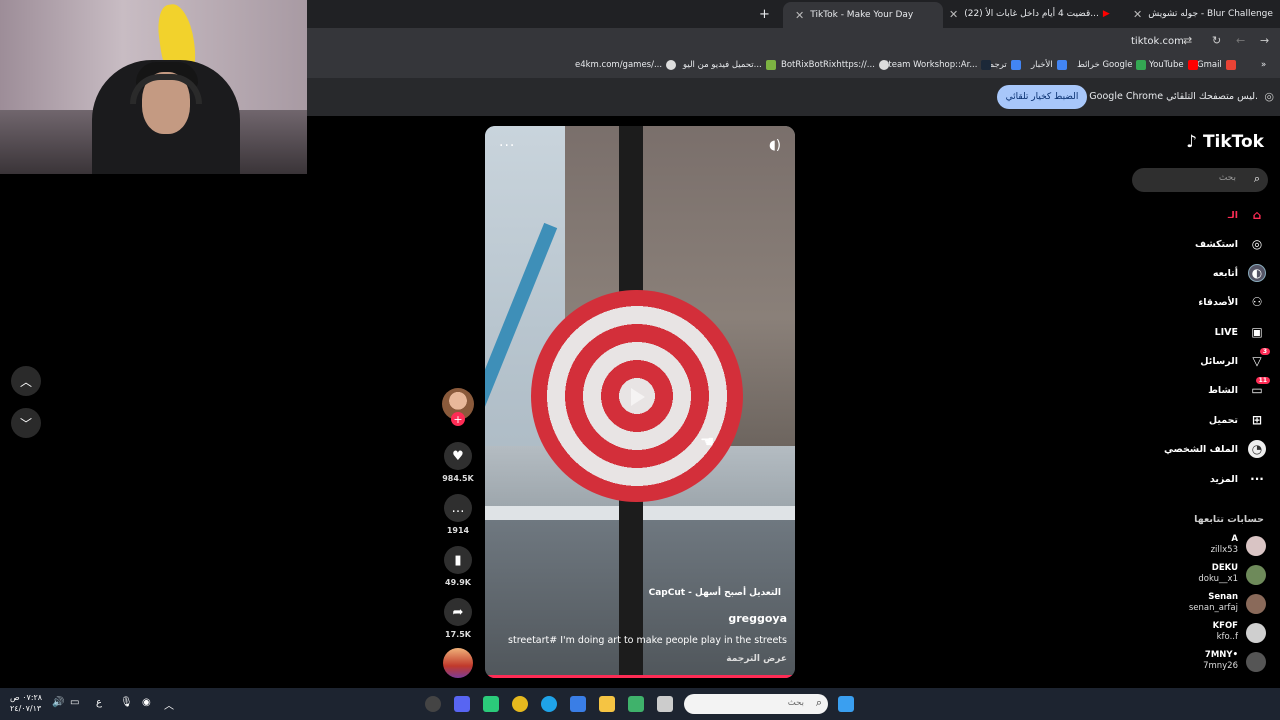  Describe the element at coordinates (126, 702) in the screenshot. I see `microphone-icon: 🎙` at that location.